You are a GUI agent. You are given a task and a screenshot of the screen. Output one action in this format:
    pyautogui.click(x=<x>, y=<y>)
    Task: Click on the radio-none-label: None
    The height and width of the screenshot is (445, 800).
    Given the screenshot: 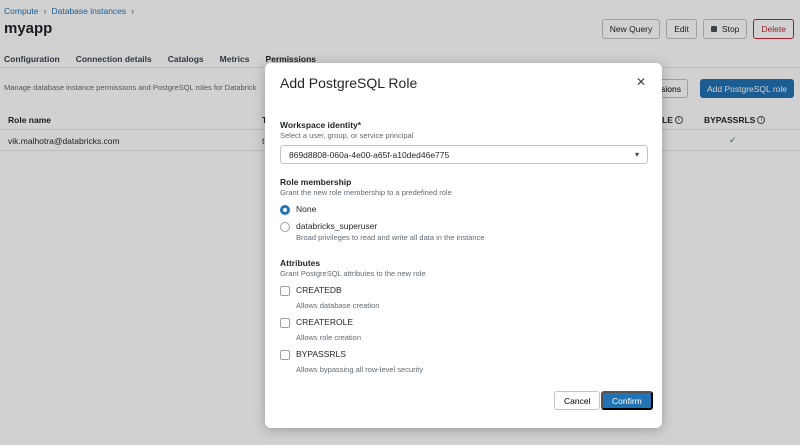 What is the action you would take?
    pyautogui.click(x=306, y=209)
    